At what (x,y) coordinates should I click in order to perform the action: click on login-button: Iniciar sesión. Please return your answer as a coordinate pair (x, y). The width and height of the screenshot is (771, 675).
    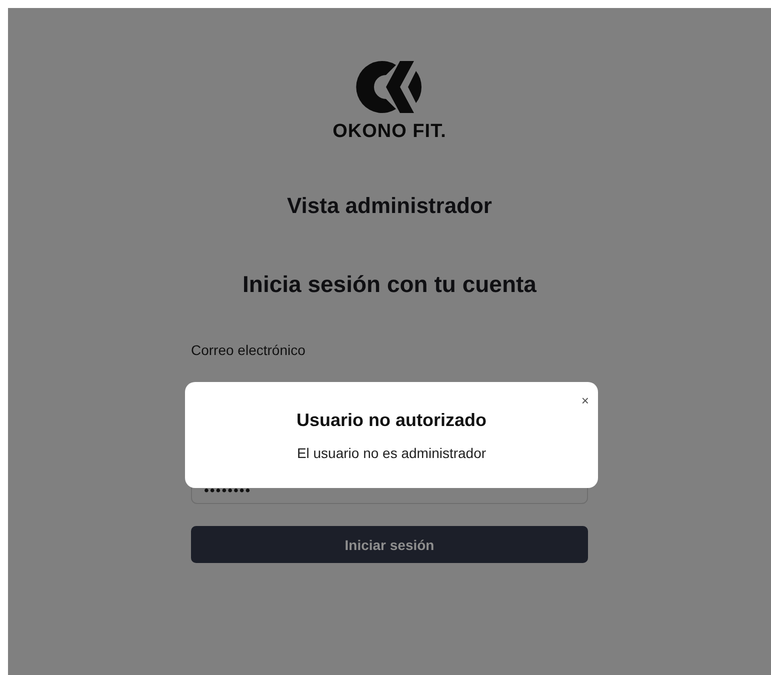
    Looking at the image, I should click on (389, 544).